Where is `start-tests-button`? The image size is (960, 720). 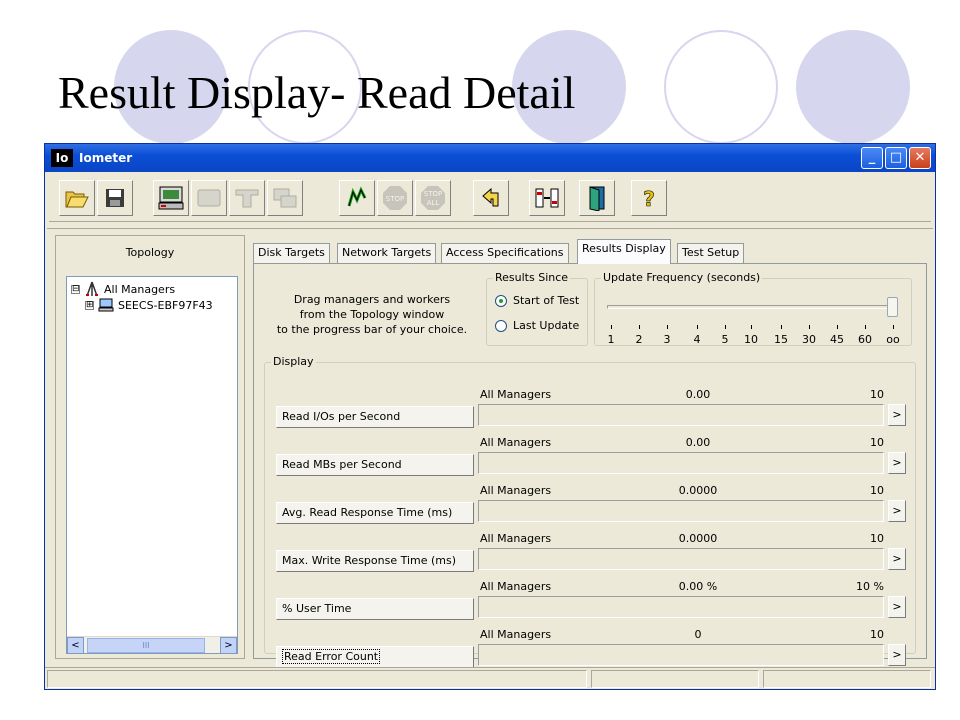 start-tests-button is located at coordinates (357, 198).